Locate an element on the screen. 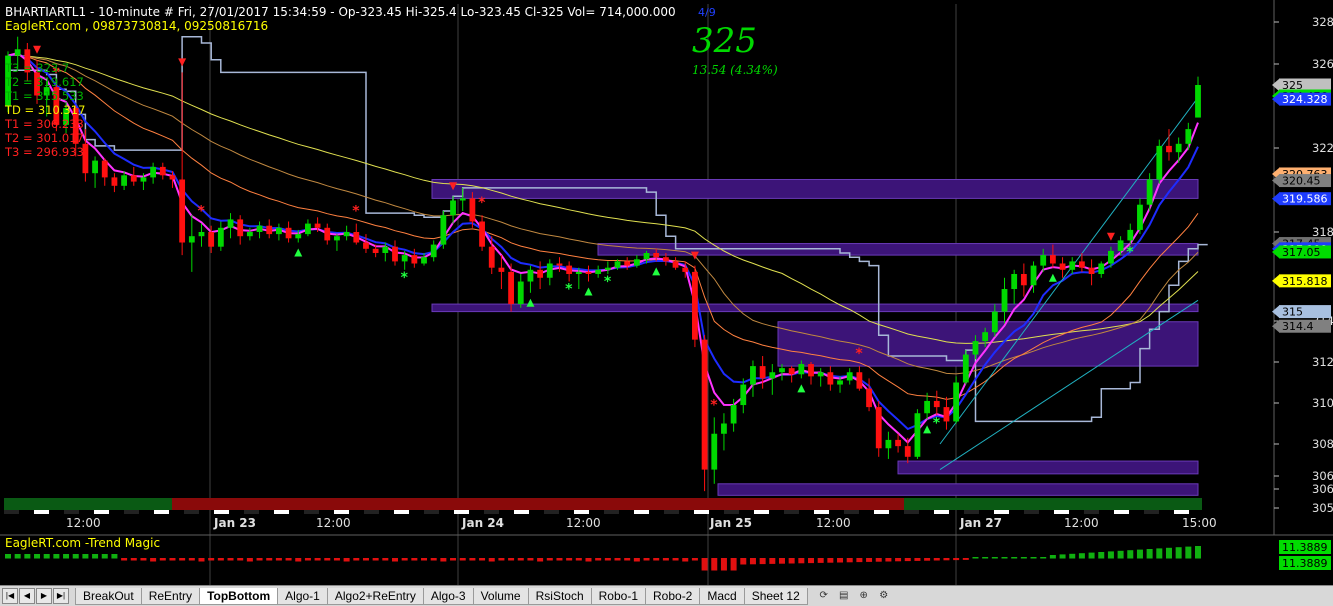 This screenshot has height=606, width=1333. target-level-3: TD = 310.317 is located at coordinates (44, 110).